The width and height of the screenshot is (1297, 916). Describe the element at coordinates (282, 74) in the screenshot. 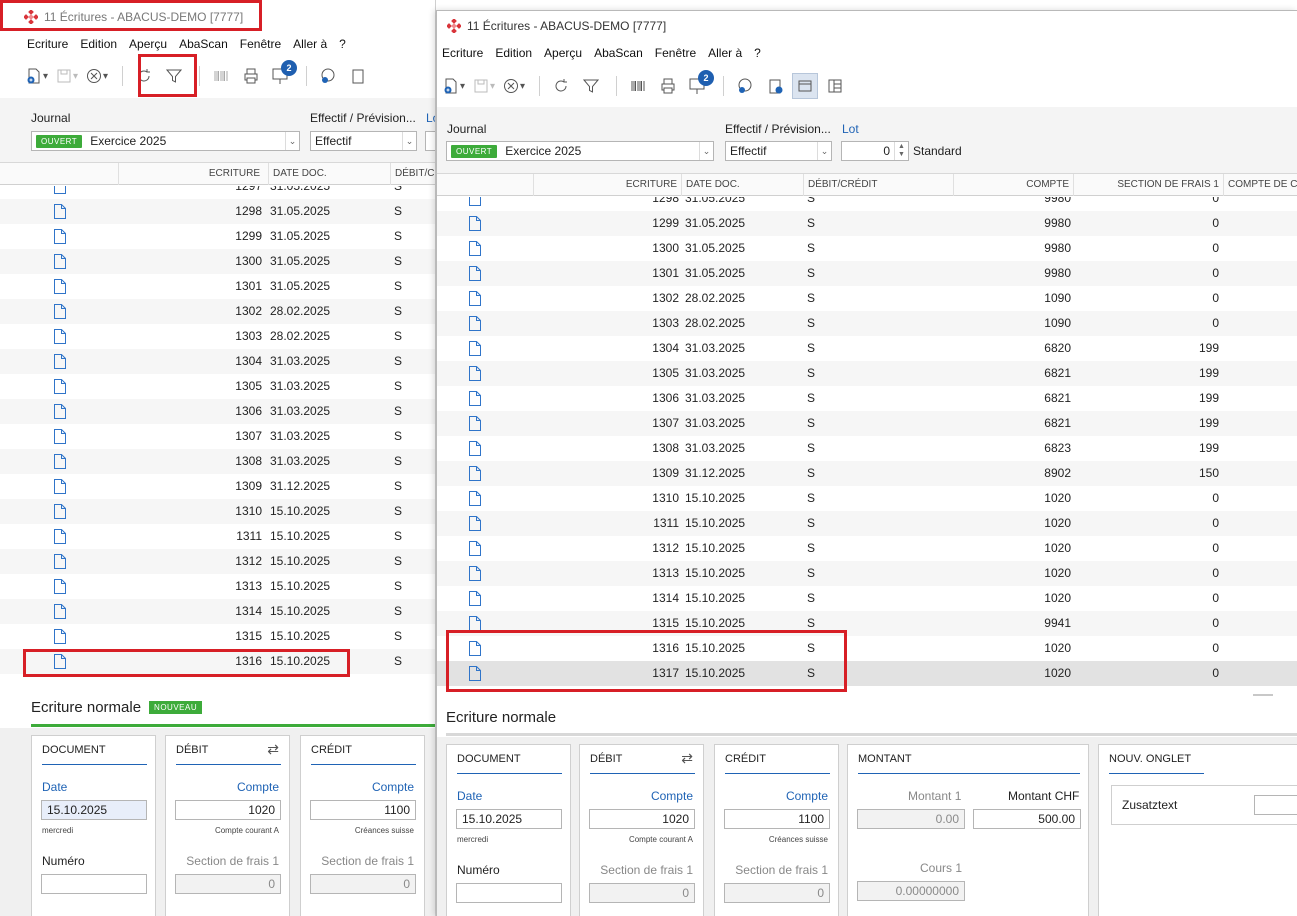

I see `notifications-button: 2` at that location.